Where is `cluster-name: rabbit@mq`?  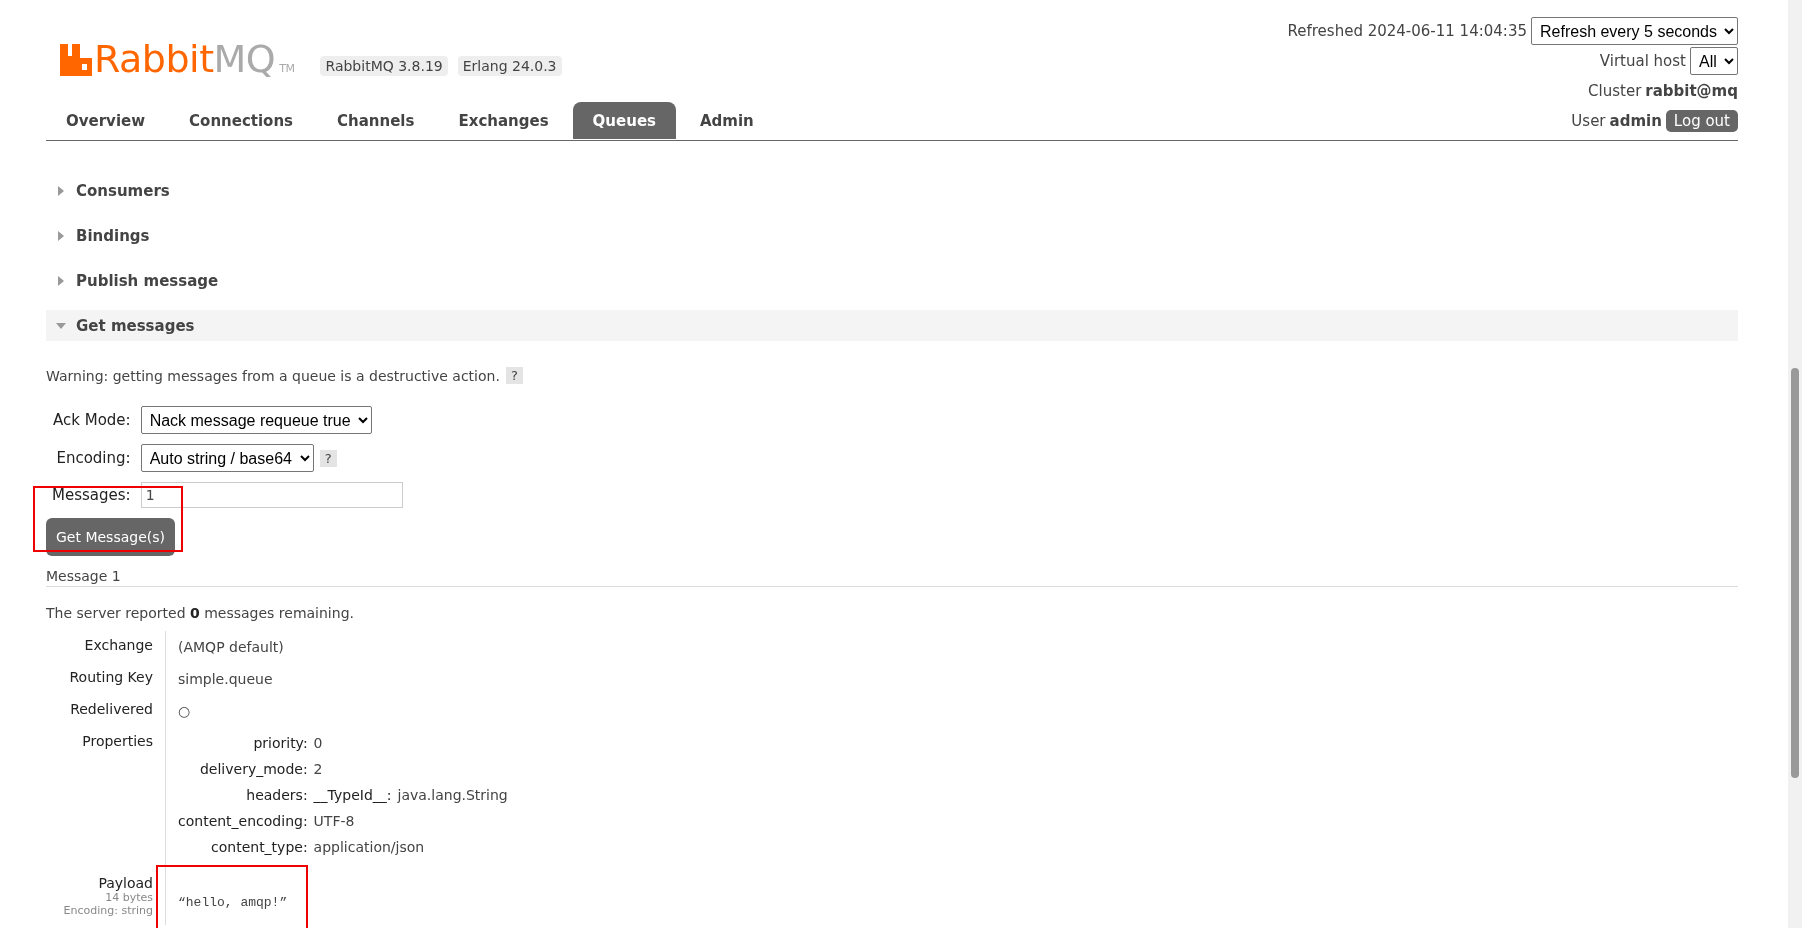 cluster-name: rabbit@mq is located at coordinates (1691, 91).